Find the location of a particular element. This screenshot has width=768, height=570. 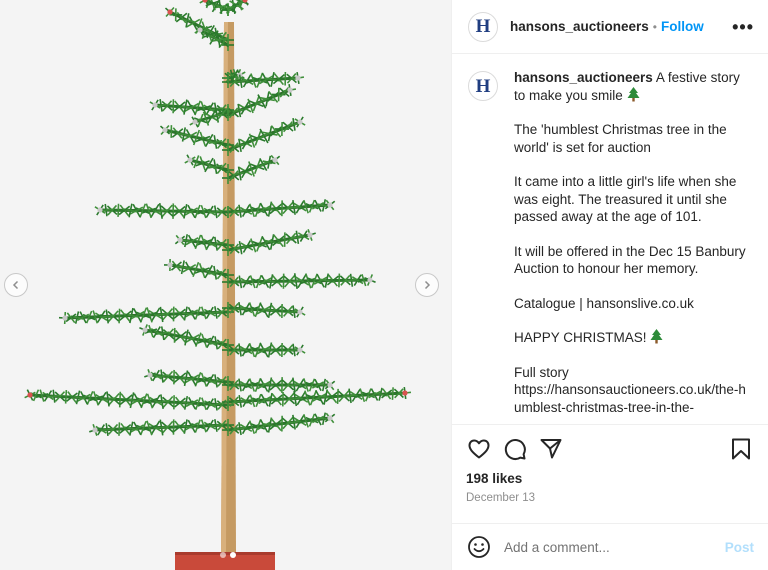

actions-section: 198 likes December 13 is located at coordinates (610, 473).